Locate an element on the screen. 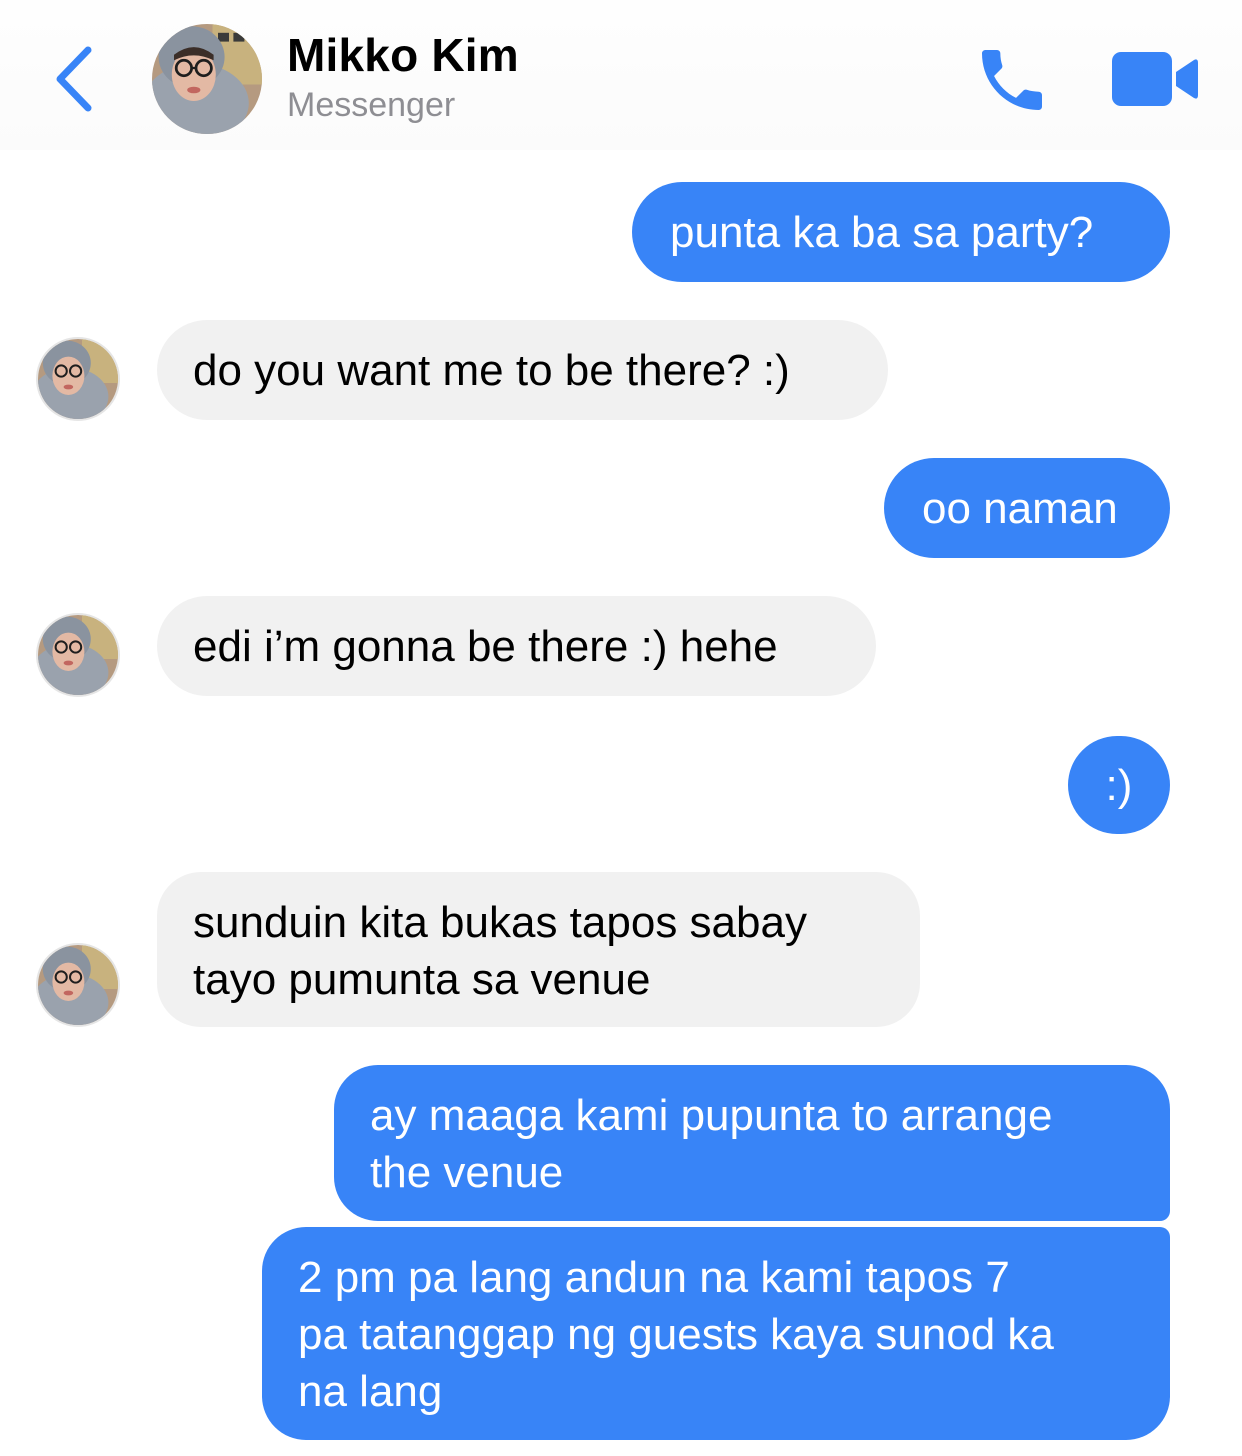 The image size is (1242, 1456). message-text: the venue is located at coordinates (467, 1172).